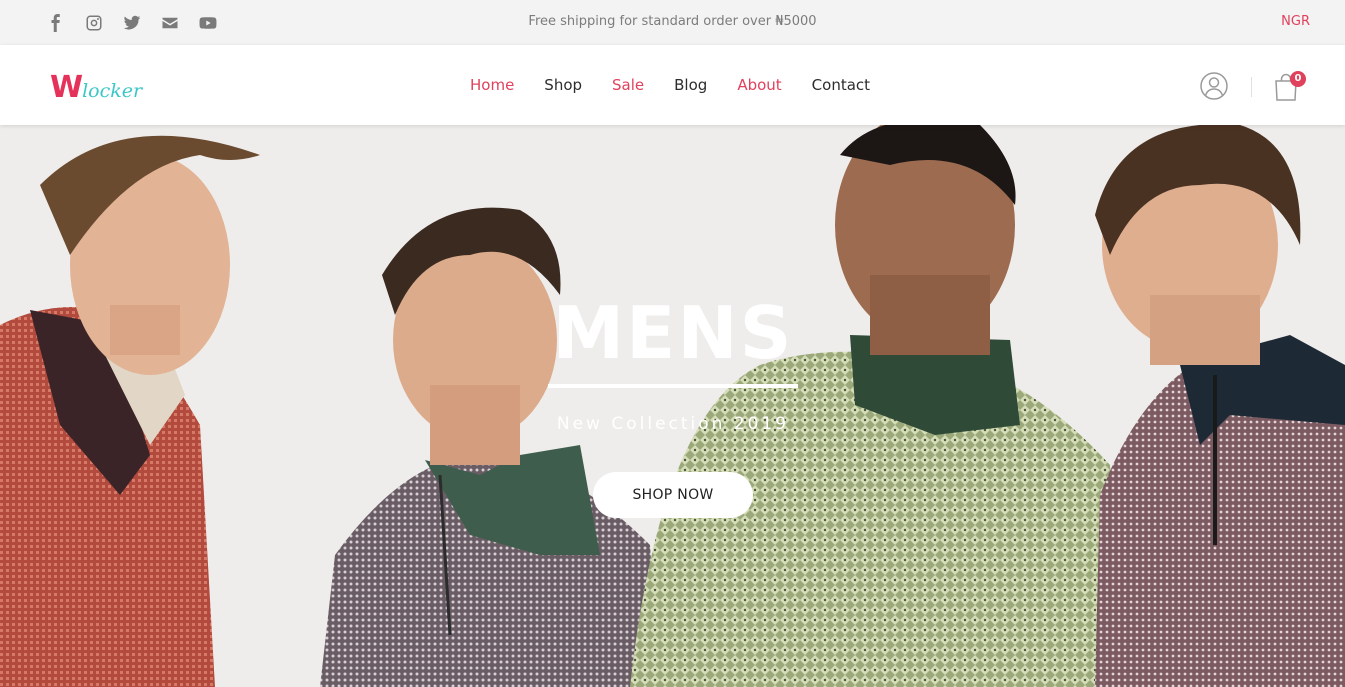 The width and height of the screenshot is (1345, 687). What do you see at coordinates (673, 333) in the screenshot?
I see `hero-title: MENS` at bounding box center [673, 333].